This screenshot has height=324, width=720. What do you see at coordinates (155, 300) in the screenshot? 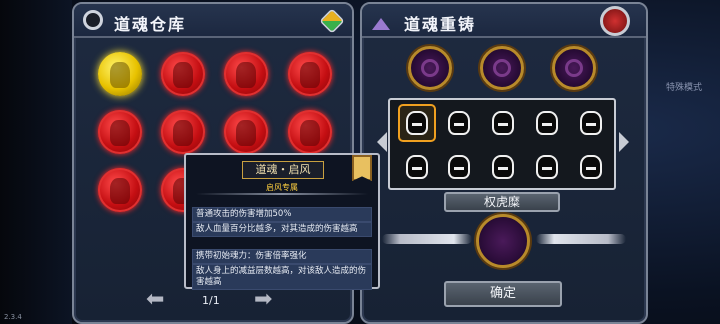
I see `prev-page-arrow-icon: ⬅` at bounding box center [155, 300].